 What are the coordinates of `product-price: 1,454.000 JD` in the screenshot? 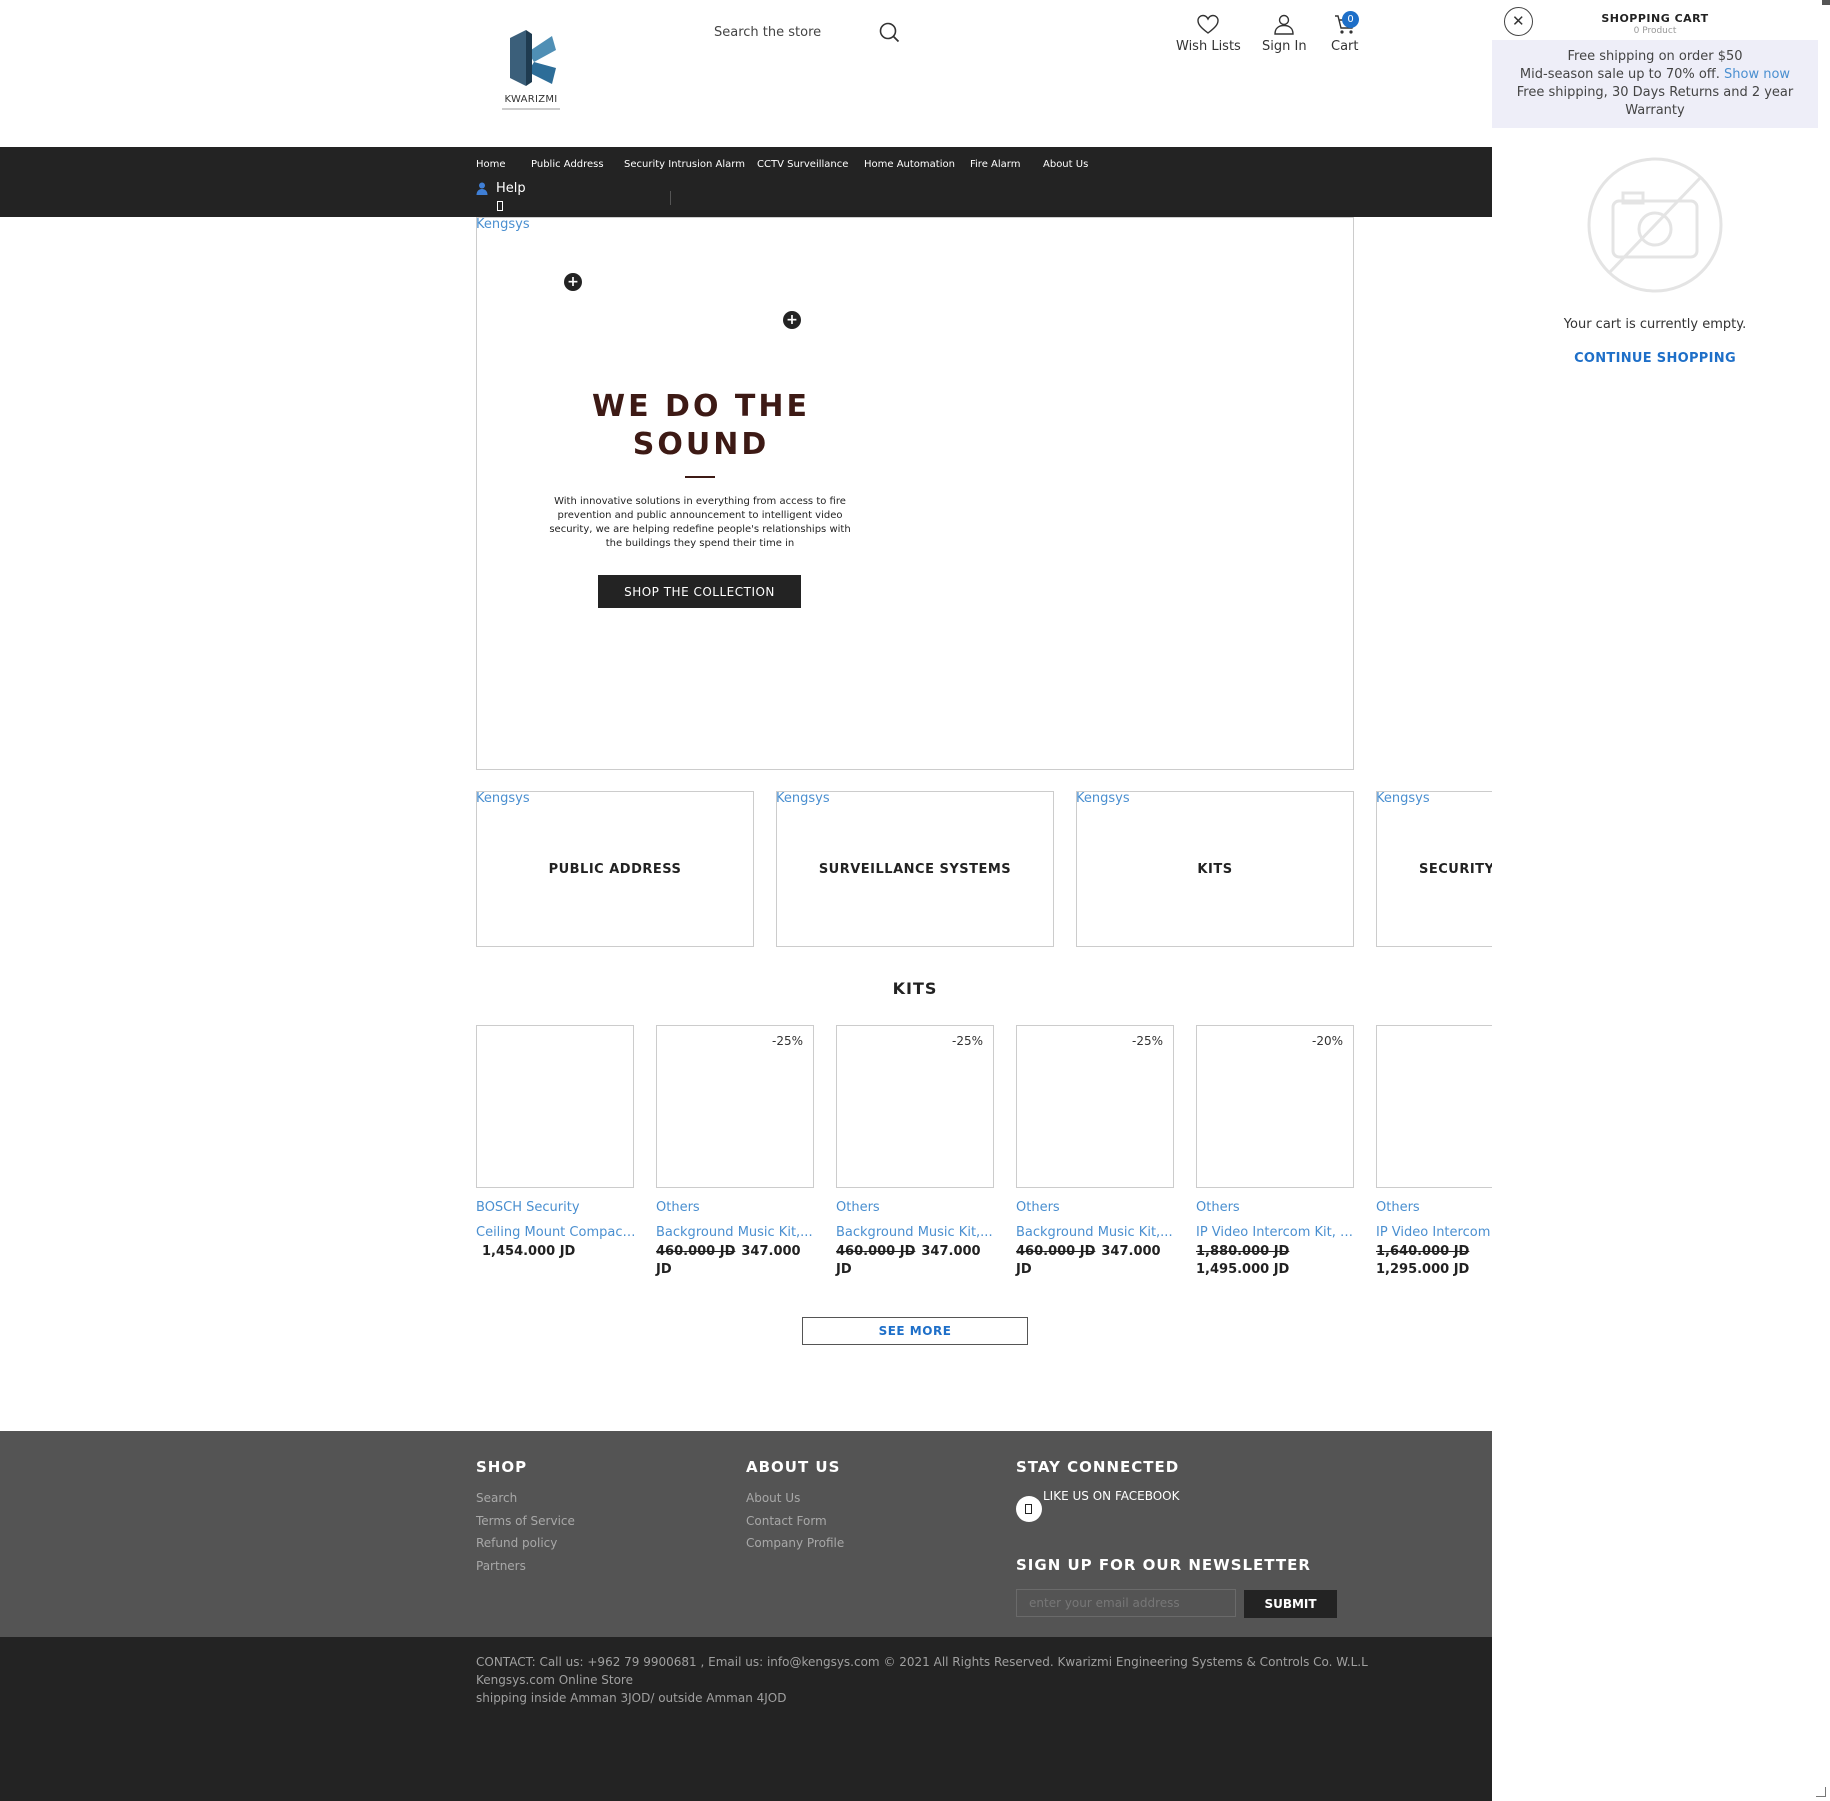 It's located at (555, 1252).